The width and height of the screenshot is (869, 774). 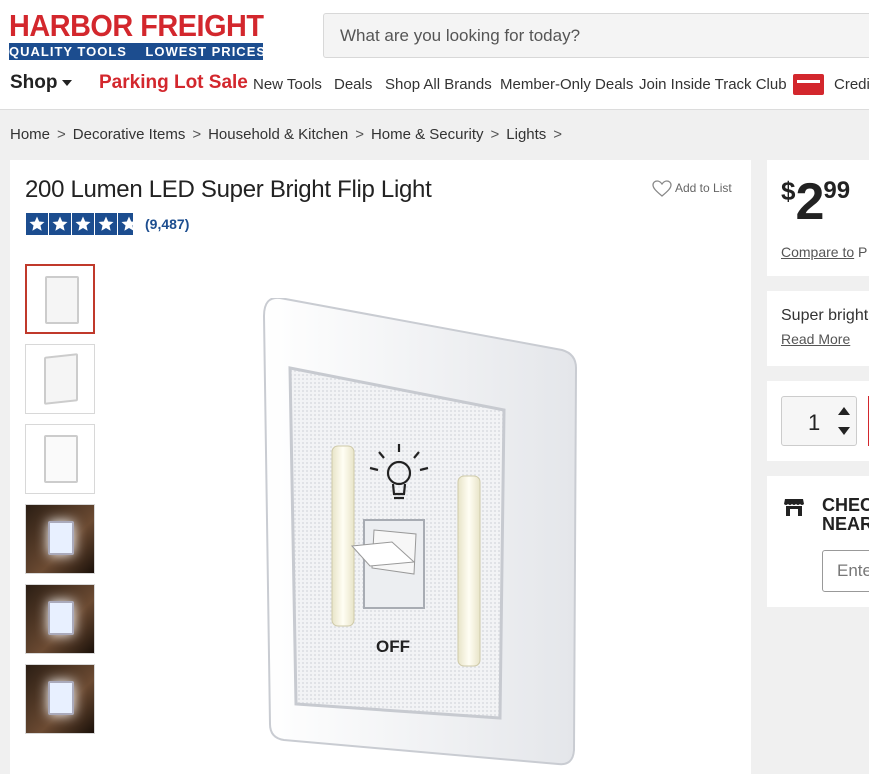 I want to click on quantity-stepper: 1, so click(x=819, y=421).